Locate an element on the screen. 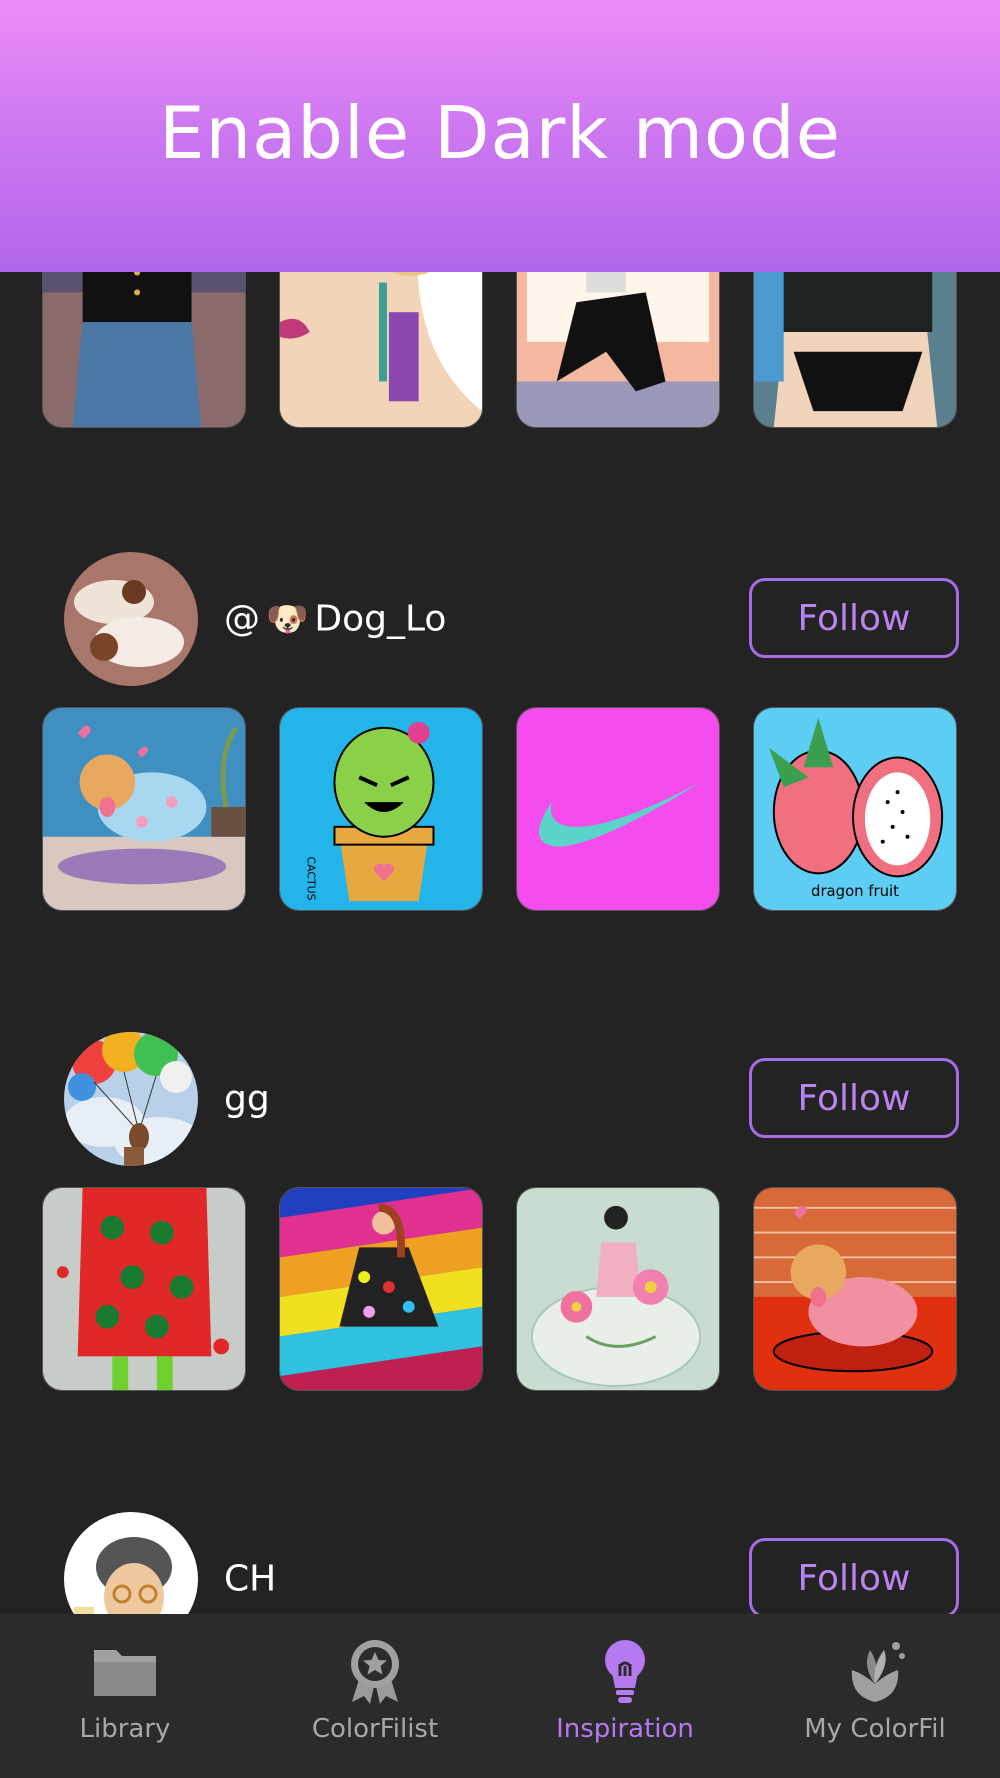 The height and width of the screenshot is (1778, 1000). username-text: Dog_Lo is located at coordinates (380, 619).